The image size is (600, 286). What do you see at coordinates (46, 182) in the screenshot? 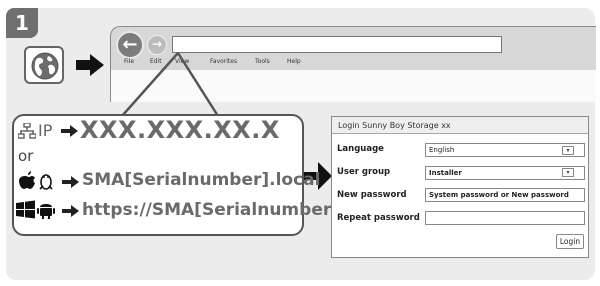
I see `linux-tux-icon` at bounding box center [46, 182].